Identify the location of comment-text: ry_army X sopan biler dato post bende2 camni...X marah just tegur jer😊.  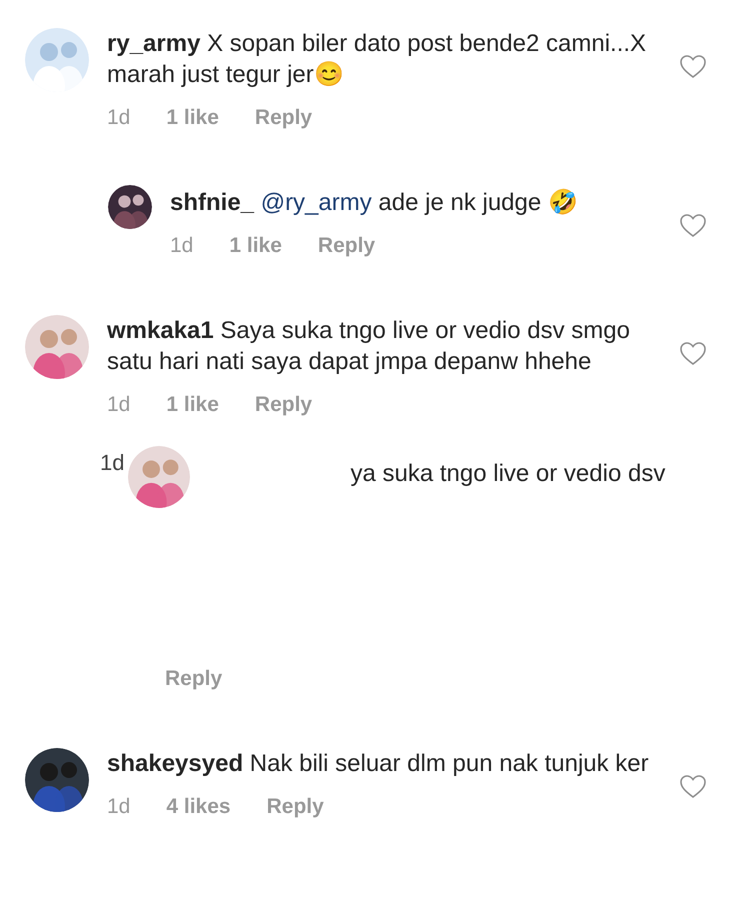
(377, 59).